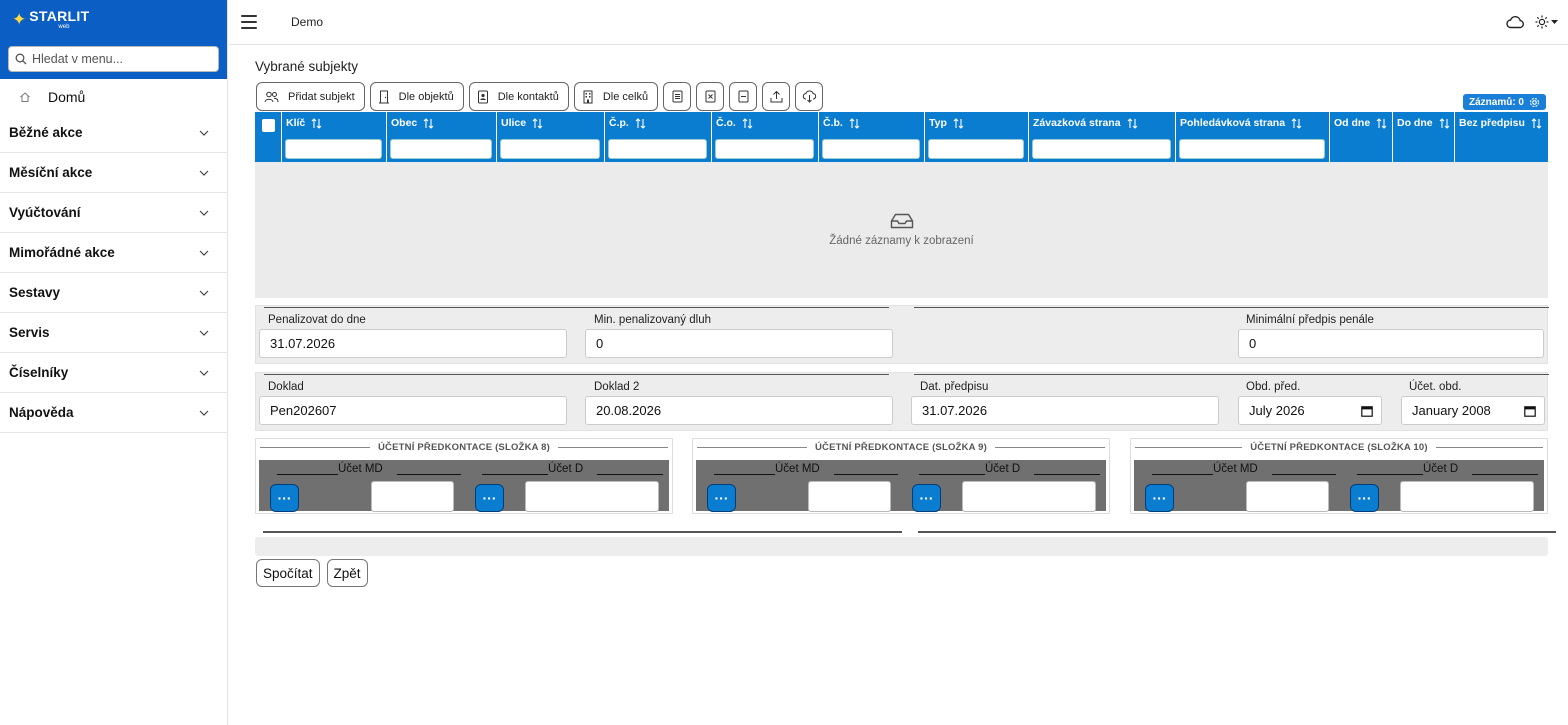 The image size is (1568, 725). What do you see at coordinates (288, 573) in the screenshot?
I see `calculate-button: Spočítat` at bounding box center [288, 573].